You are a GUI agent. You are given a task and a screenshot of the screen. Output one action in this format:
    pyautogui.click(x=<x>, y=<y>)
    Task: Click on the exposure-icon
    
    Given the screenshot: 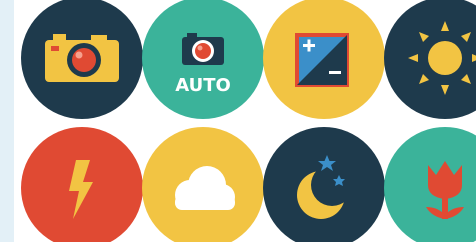 What is the action you would take?
    pyautogui.click(x=324, y=59)
    